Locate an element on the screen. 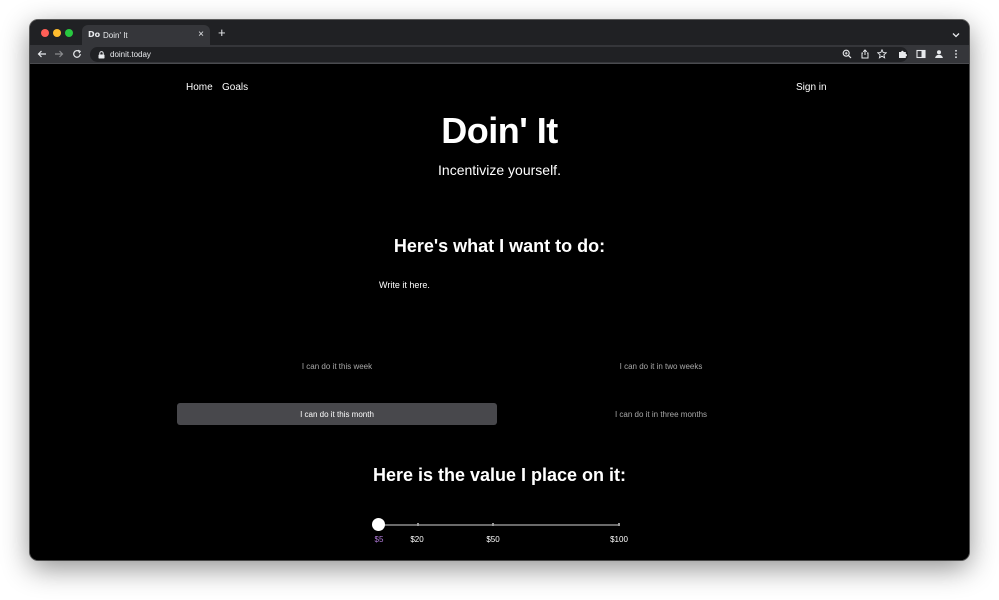 Image resolution: width=999 pixels, height=600 pixels. kebab-menu-icon is located at coordinates (956, 54).